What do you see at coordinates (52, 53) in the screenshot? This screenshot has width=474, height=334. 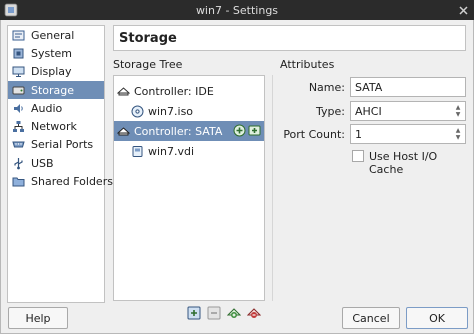 I see `sidebar-item-label: System` at bounding box center [52, 53].